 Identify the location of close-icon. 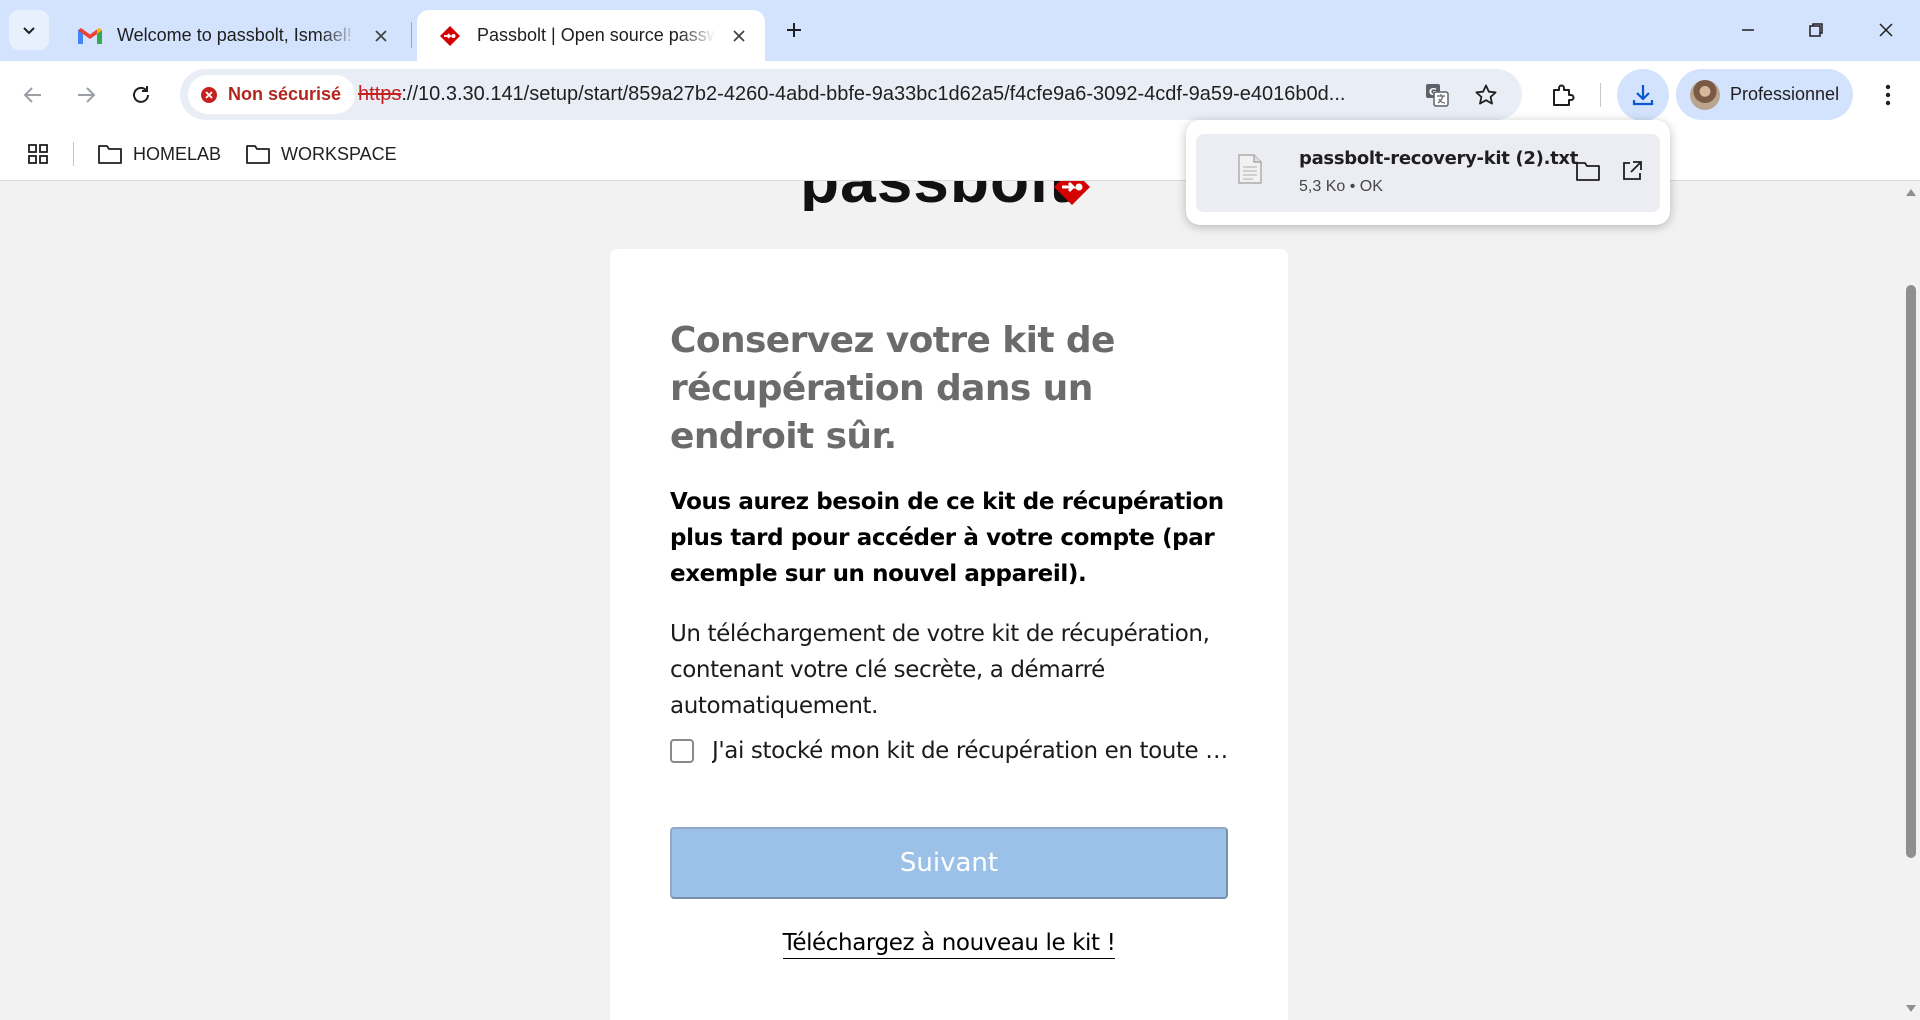
(1886, 30).